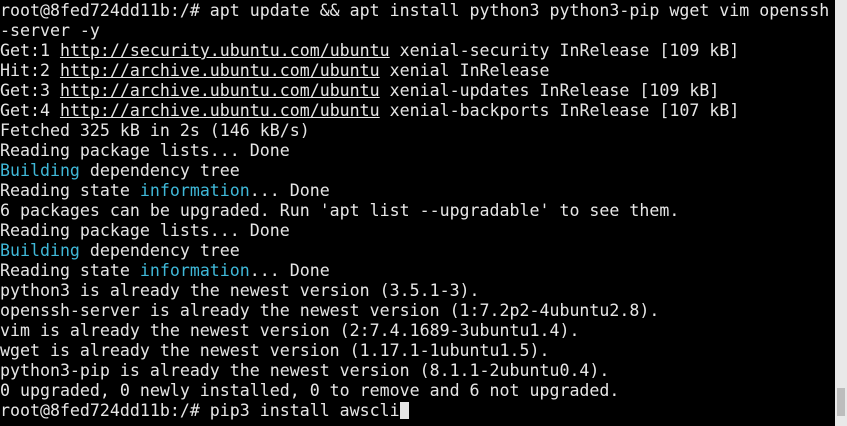  What do you see at coordinates (464, 70) in the screenshot?
I see `terminal-text: xenial InRelease` at bounding box center [464, 70].